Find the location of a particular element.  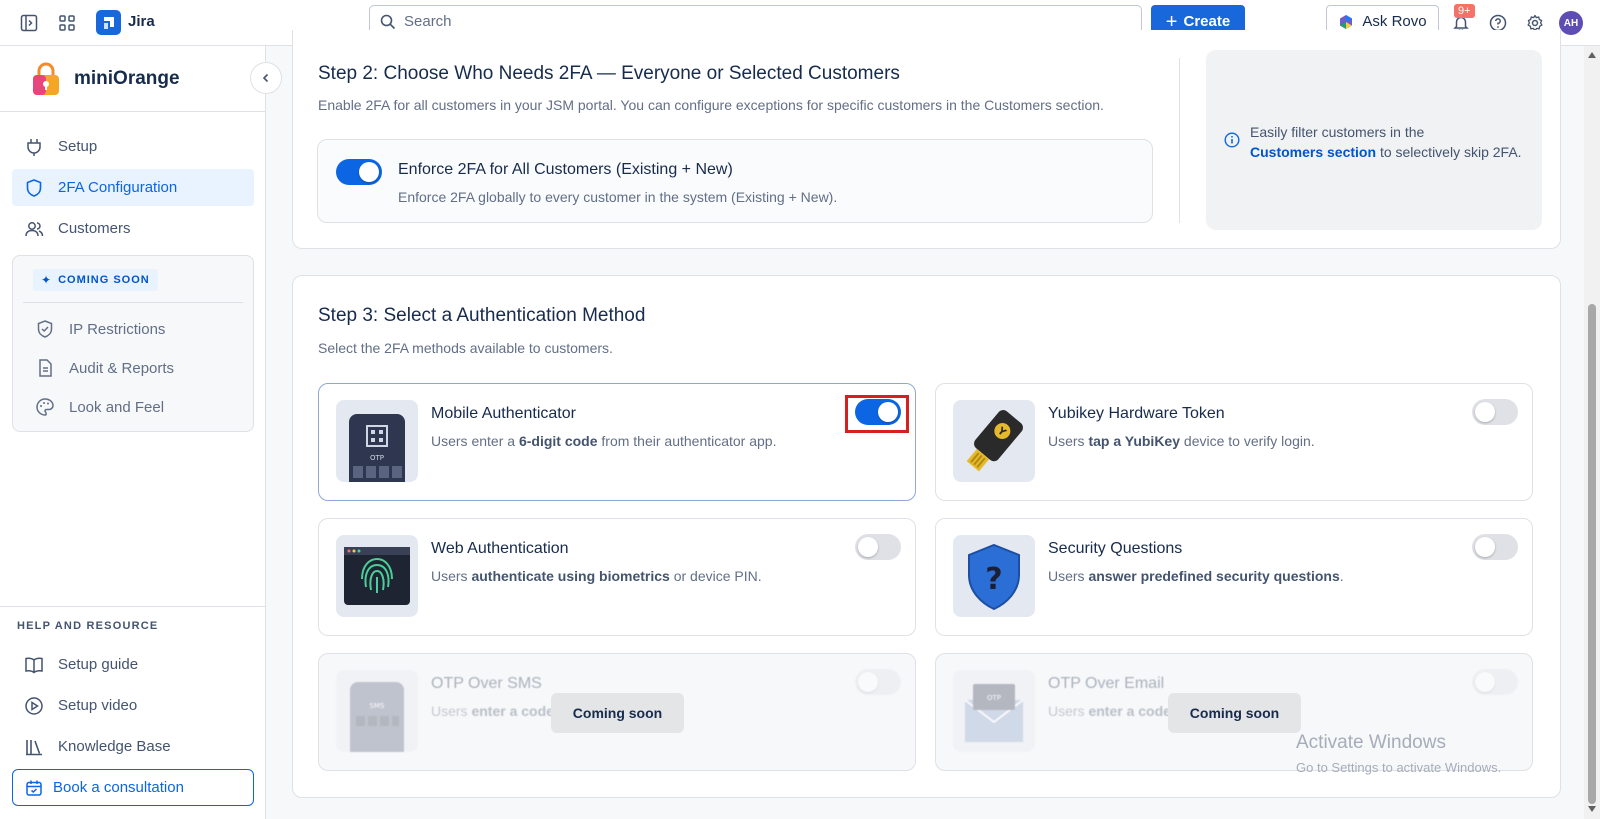

fingerprint-icon is located at coordinates (377, 576).